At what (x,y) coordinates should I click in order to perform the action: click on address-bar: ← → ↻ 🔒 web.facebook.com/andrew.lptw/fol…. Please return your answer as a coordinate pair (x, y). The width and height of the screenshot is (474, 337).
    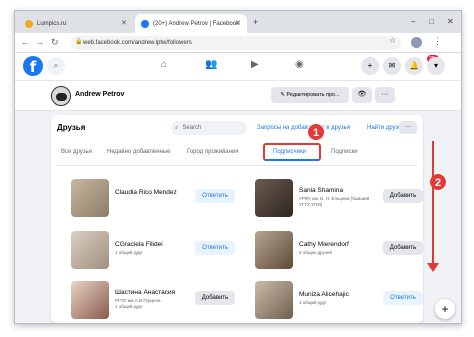
    Looking at the image, I should click on (238, 43).